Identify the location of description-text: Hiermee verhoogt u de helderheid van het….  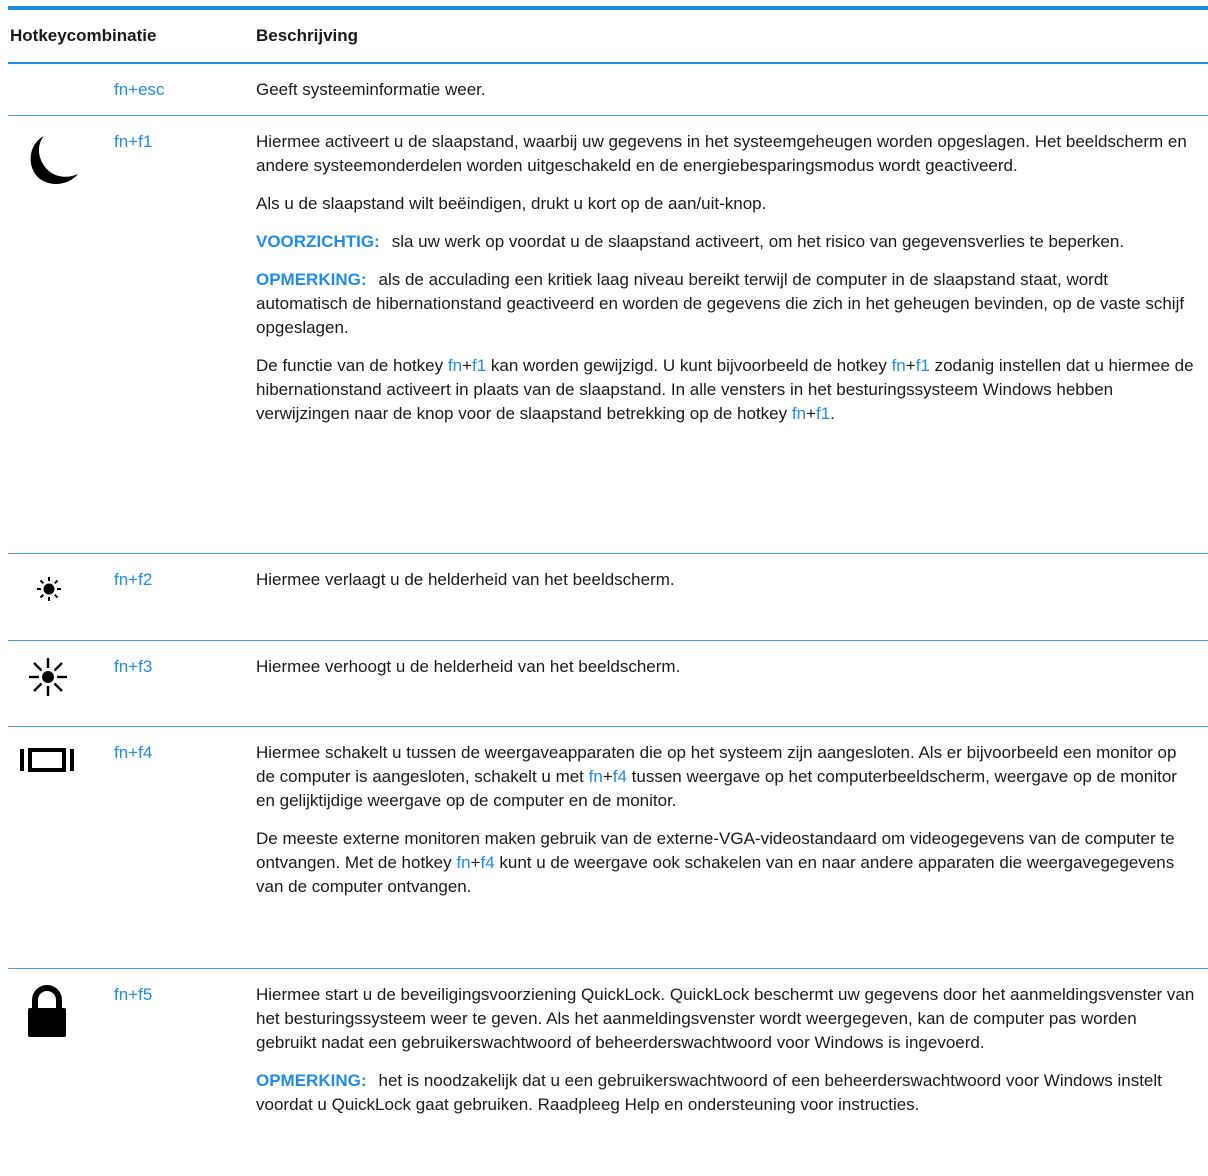
(468, 666).